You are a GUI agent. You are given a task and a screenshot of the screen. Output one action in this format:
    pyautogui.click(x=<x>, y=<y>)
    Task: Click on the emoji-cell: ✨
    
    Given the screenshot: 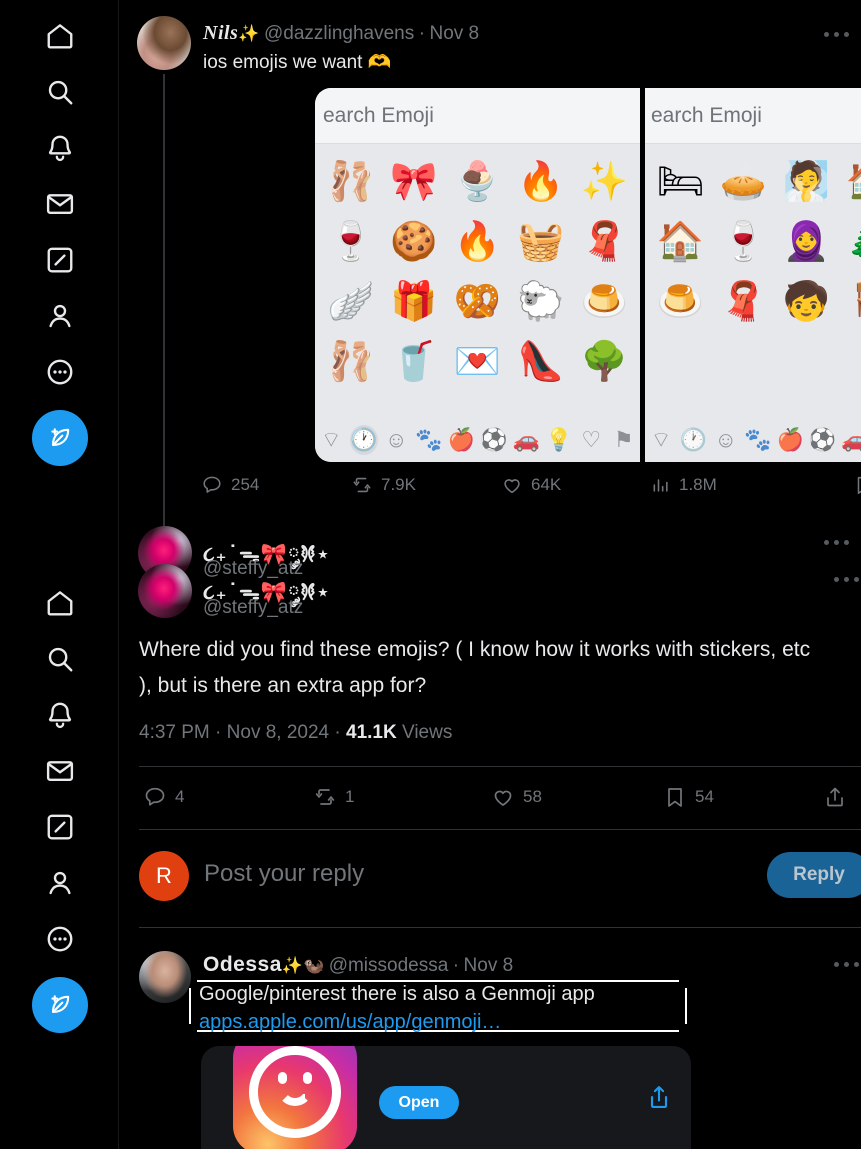 What is the action you would take?
    pyautogui.click(x=604, y=182)
    